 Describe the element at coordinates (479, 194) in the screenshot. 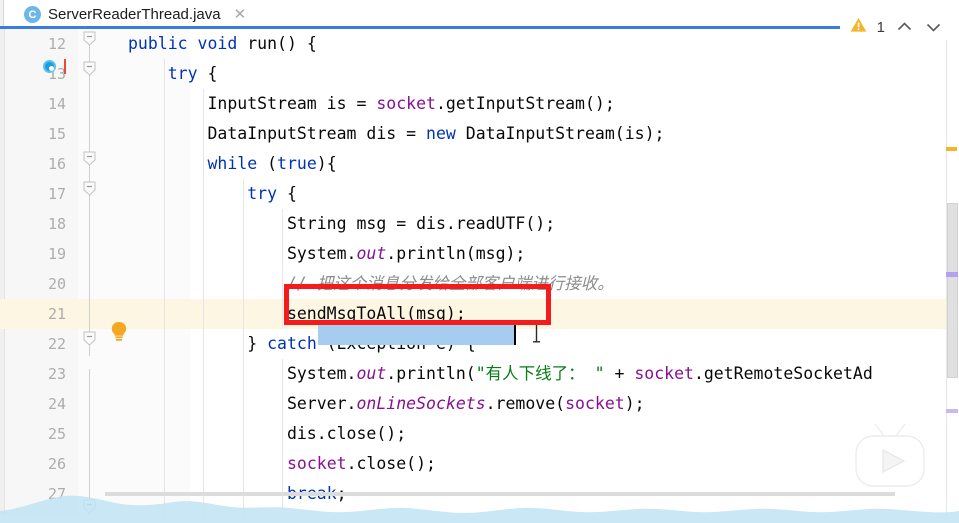

I see `code-line: 17 try {` at that location.